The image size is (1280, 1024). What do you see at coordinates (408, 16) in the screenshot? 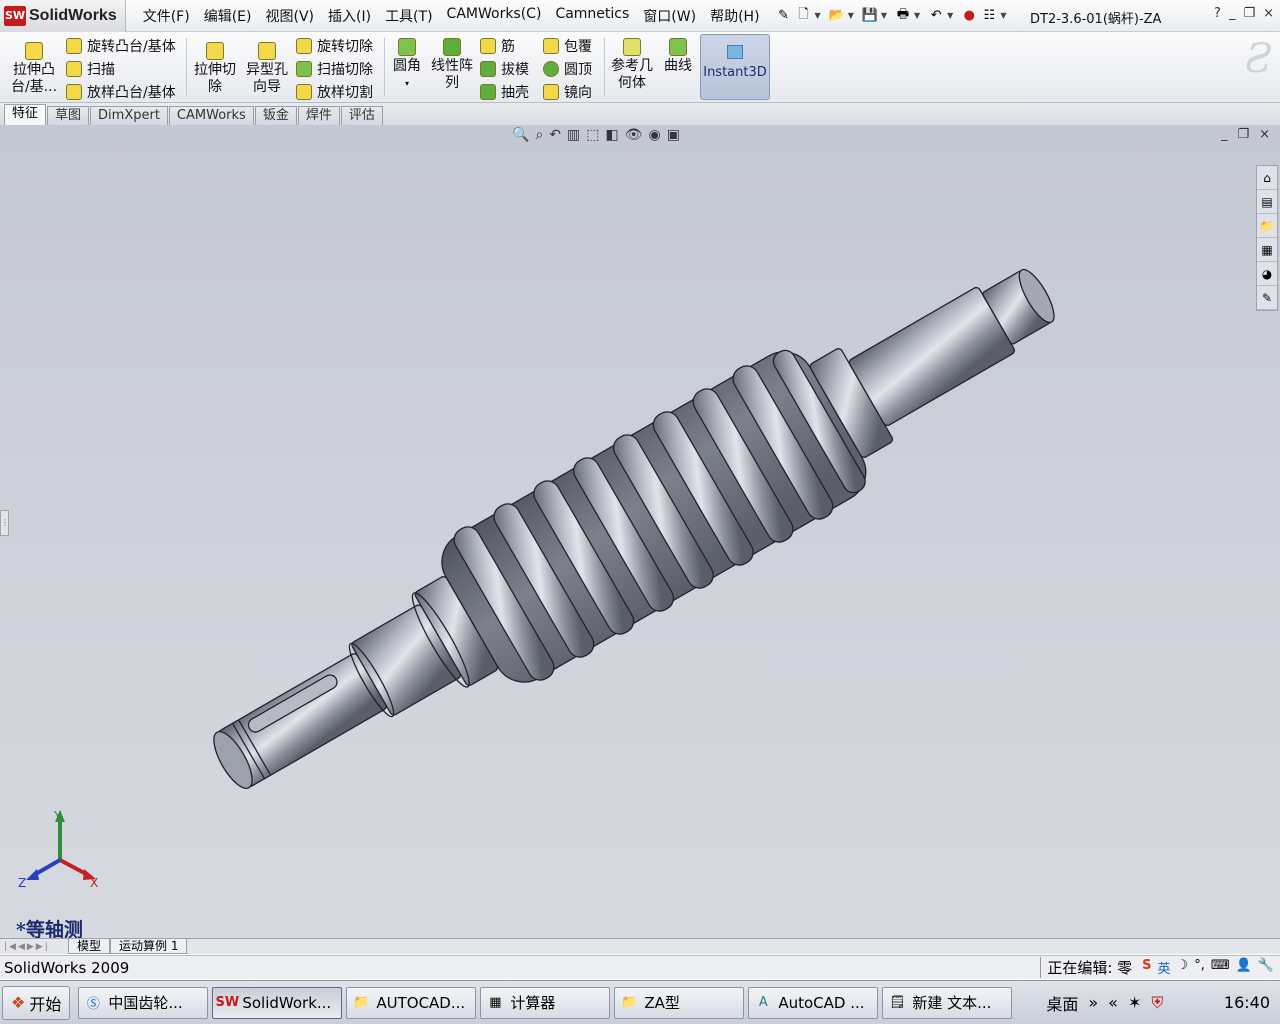
I see `menu-tools: 工具(T)` at bounding box center [408, 16].